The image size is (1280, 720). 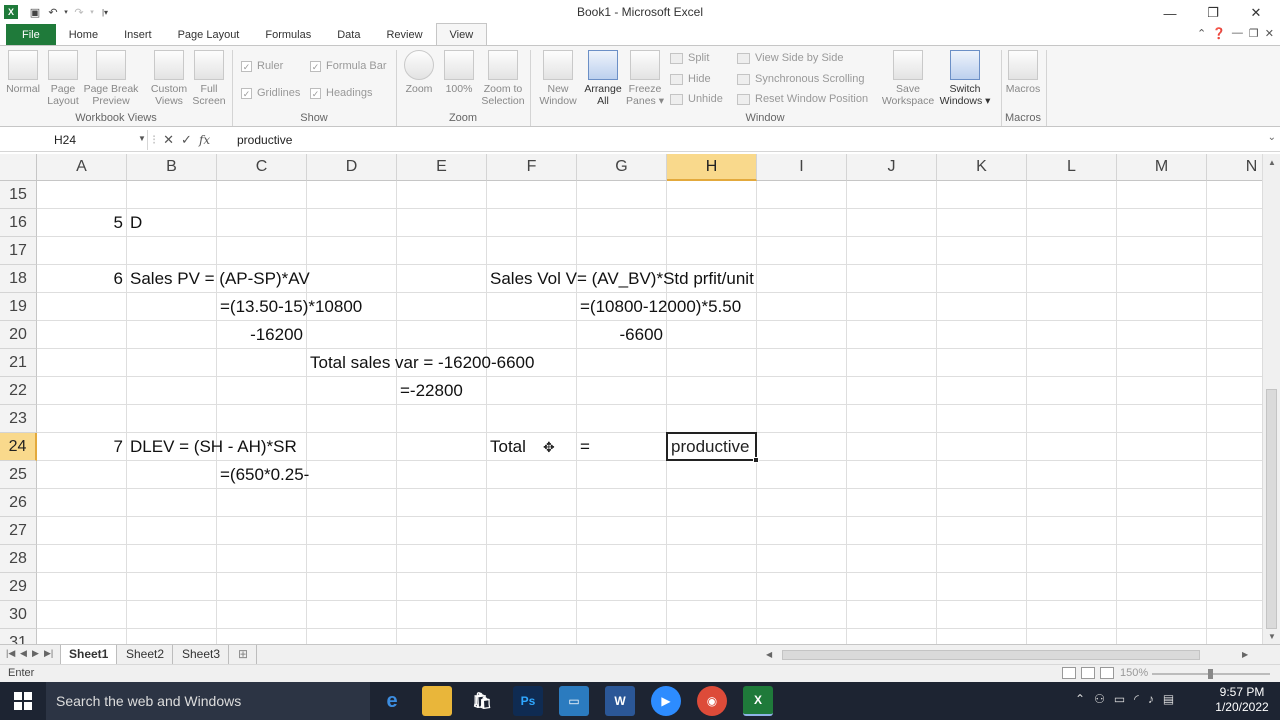 What do you see at coordinates (264, 140) in the screenshot?
I see `formula-input: productive` at bounding box center [264, 140].